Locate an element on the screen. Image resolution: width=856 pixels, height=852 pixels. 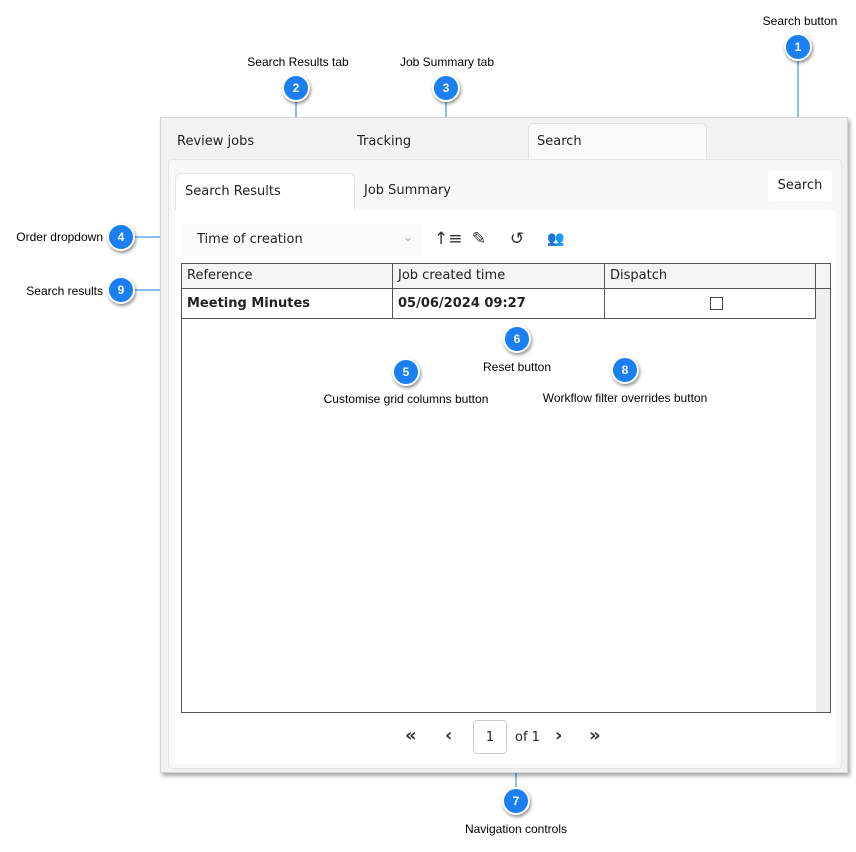
callout-badge-8: 8 is located at coordinates (625, 370).